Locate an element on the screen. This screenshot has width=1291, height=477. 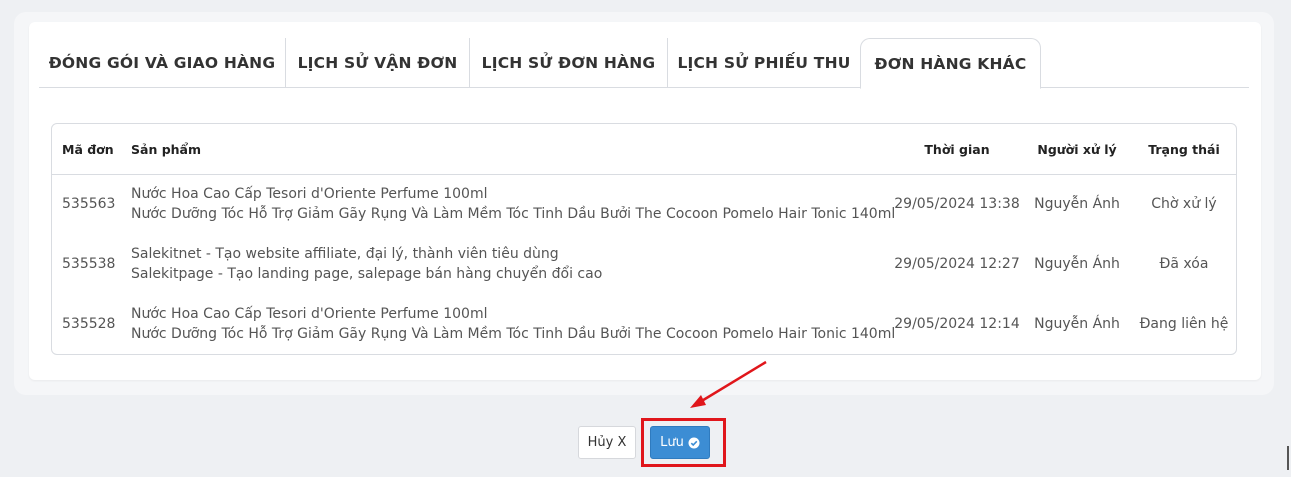
highlight-frame is located at coordinates (683, 442).